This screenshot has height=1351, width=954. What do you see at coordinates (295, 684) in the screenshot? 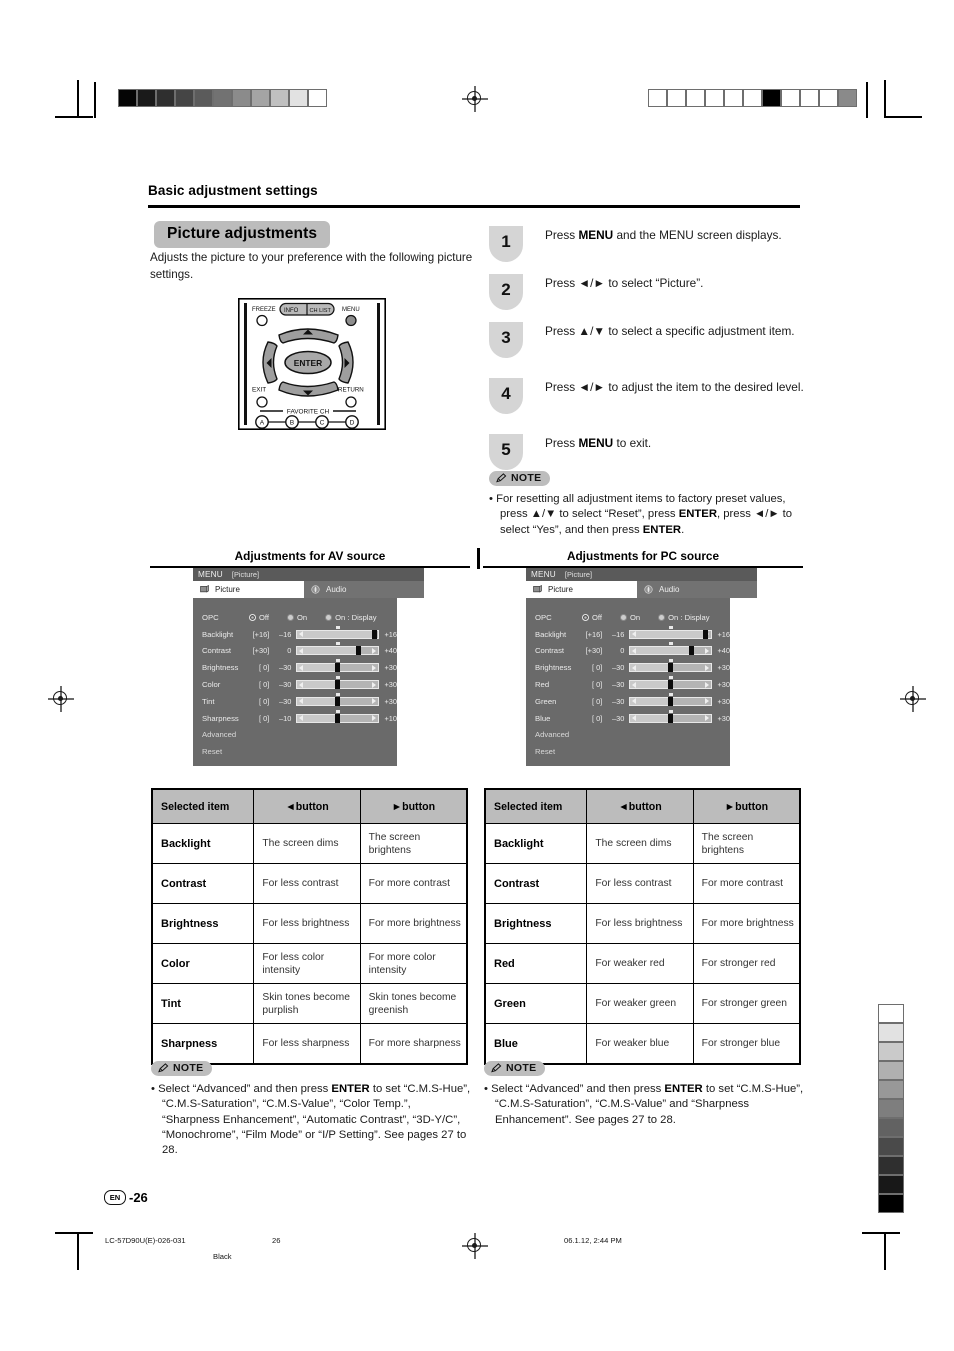
I see `osd-row-color: Color [ 0] –30 +30` at bounding box center [295, 684].